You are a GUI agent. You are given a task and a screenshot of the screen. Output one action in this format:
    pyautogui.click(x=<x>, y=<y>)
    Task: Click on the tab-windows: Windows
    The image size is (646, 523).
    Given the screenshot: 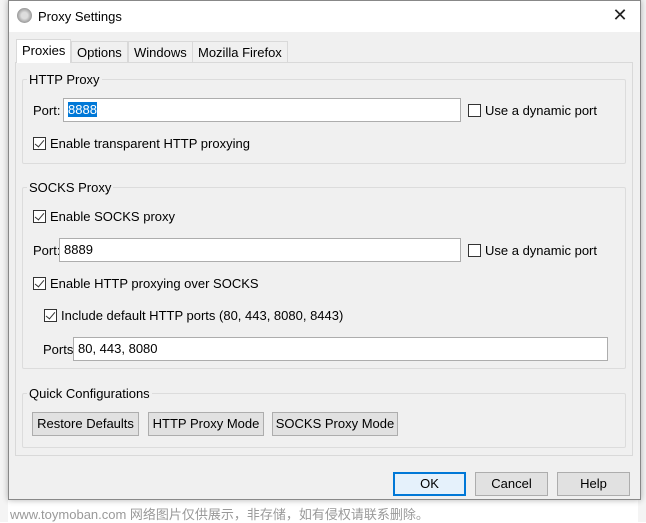 What is the action you would take?
    pyautogui.click(x=160, y=51)
    